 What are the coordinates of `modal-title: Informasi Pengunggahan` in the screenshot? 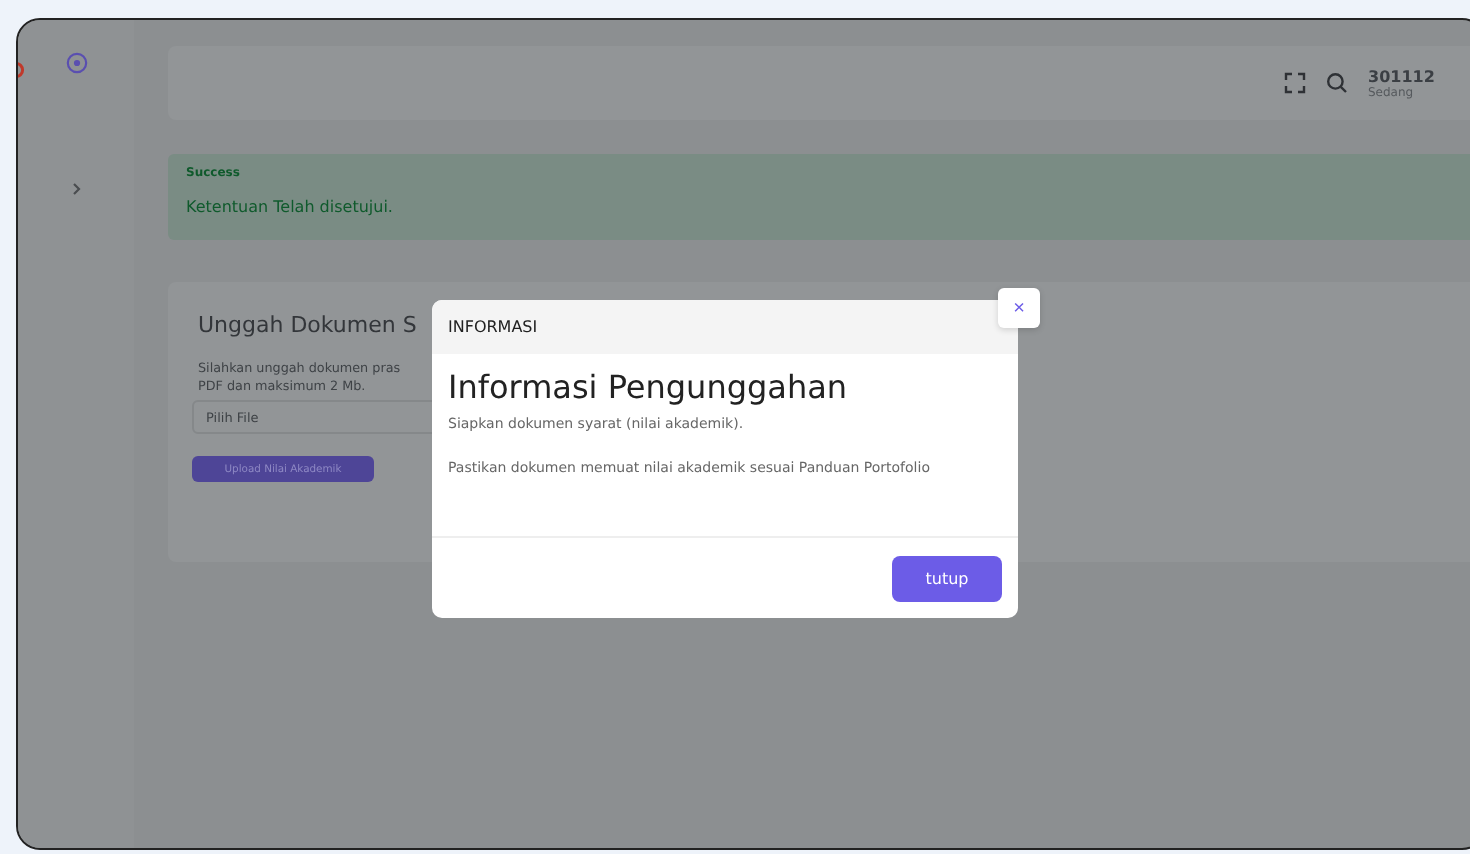 It's located at (649, 387).